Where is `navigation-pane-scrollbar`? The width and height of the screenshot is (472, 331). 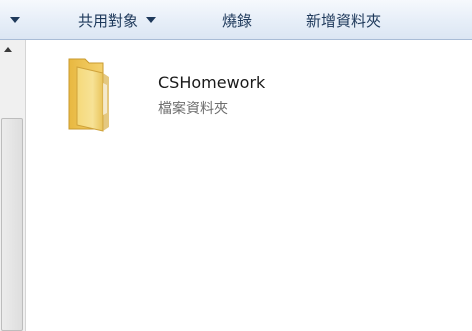 navigation-pane-scrollbar is located at coordinates (13, 185).